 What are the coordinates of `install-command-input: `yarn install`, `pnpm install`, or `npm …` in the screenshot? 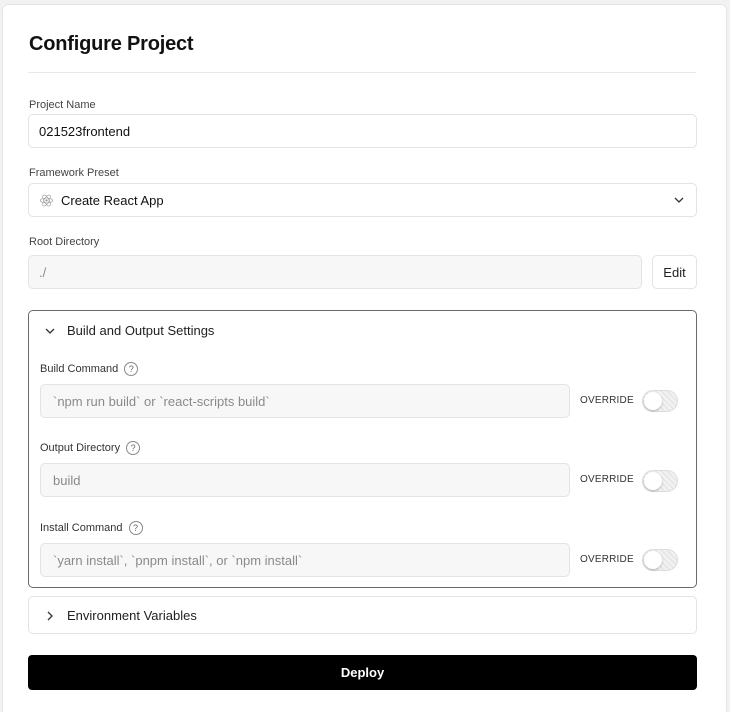 It's located at (305, 560).